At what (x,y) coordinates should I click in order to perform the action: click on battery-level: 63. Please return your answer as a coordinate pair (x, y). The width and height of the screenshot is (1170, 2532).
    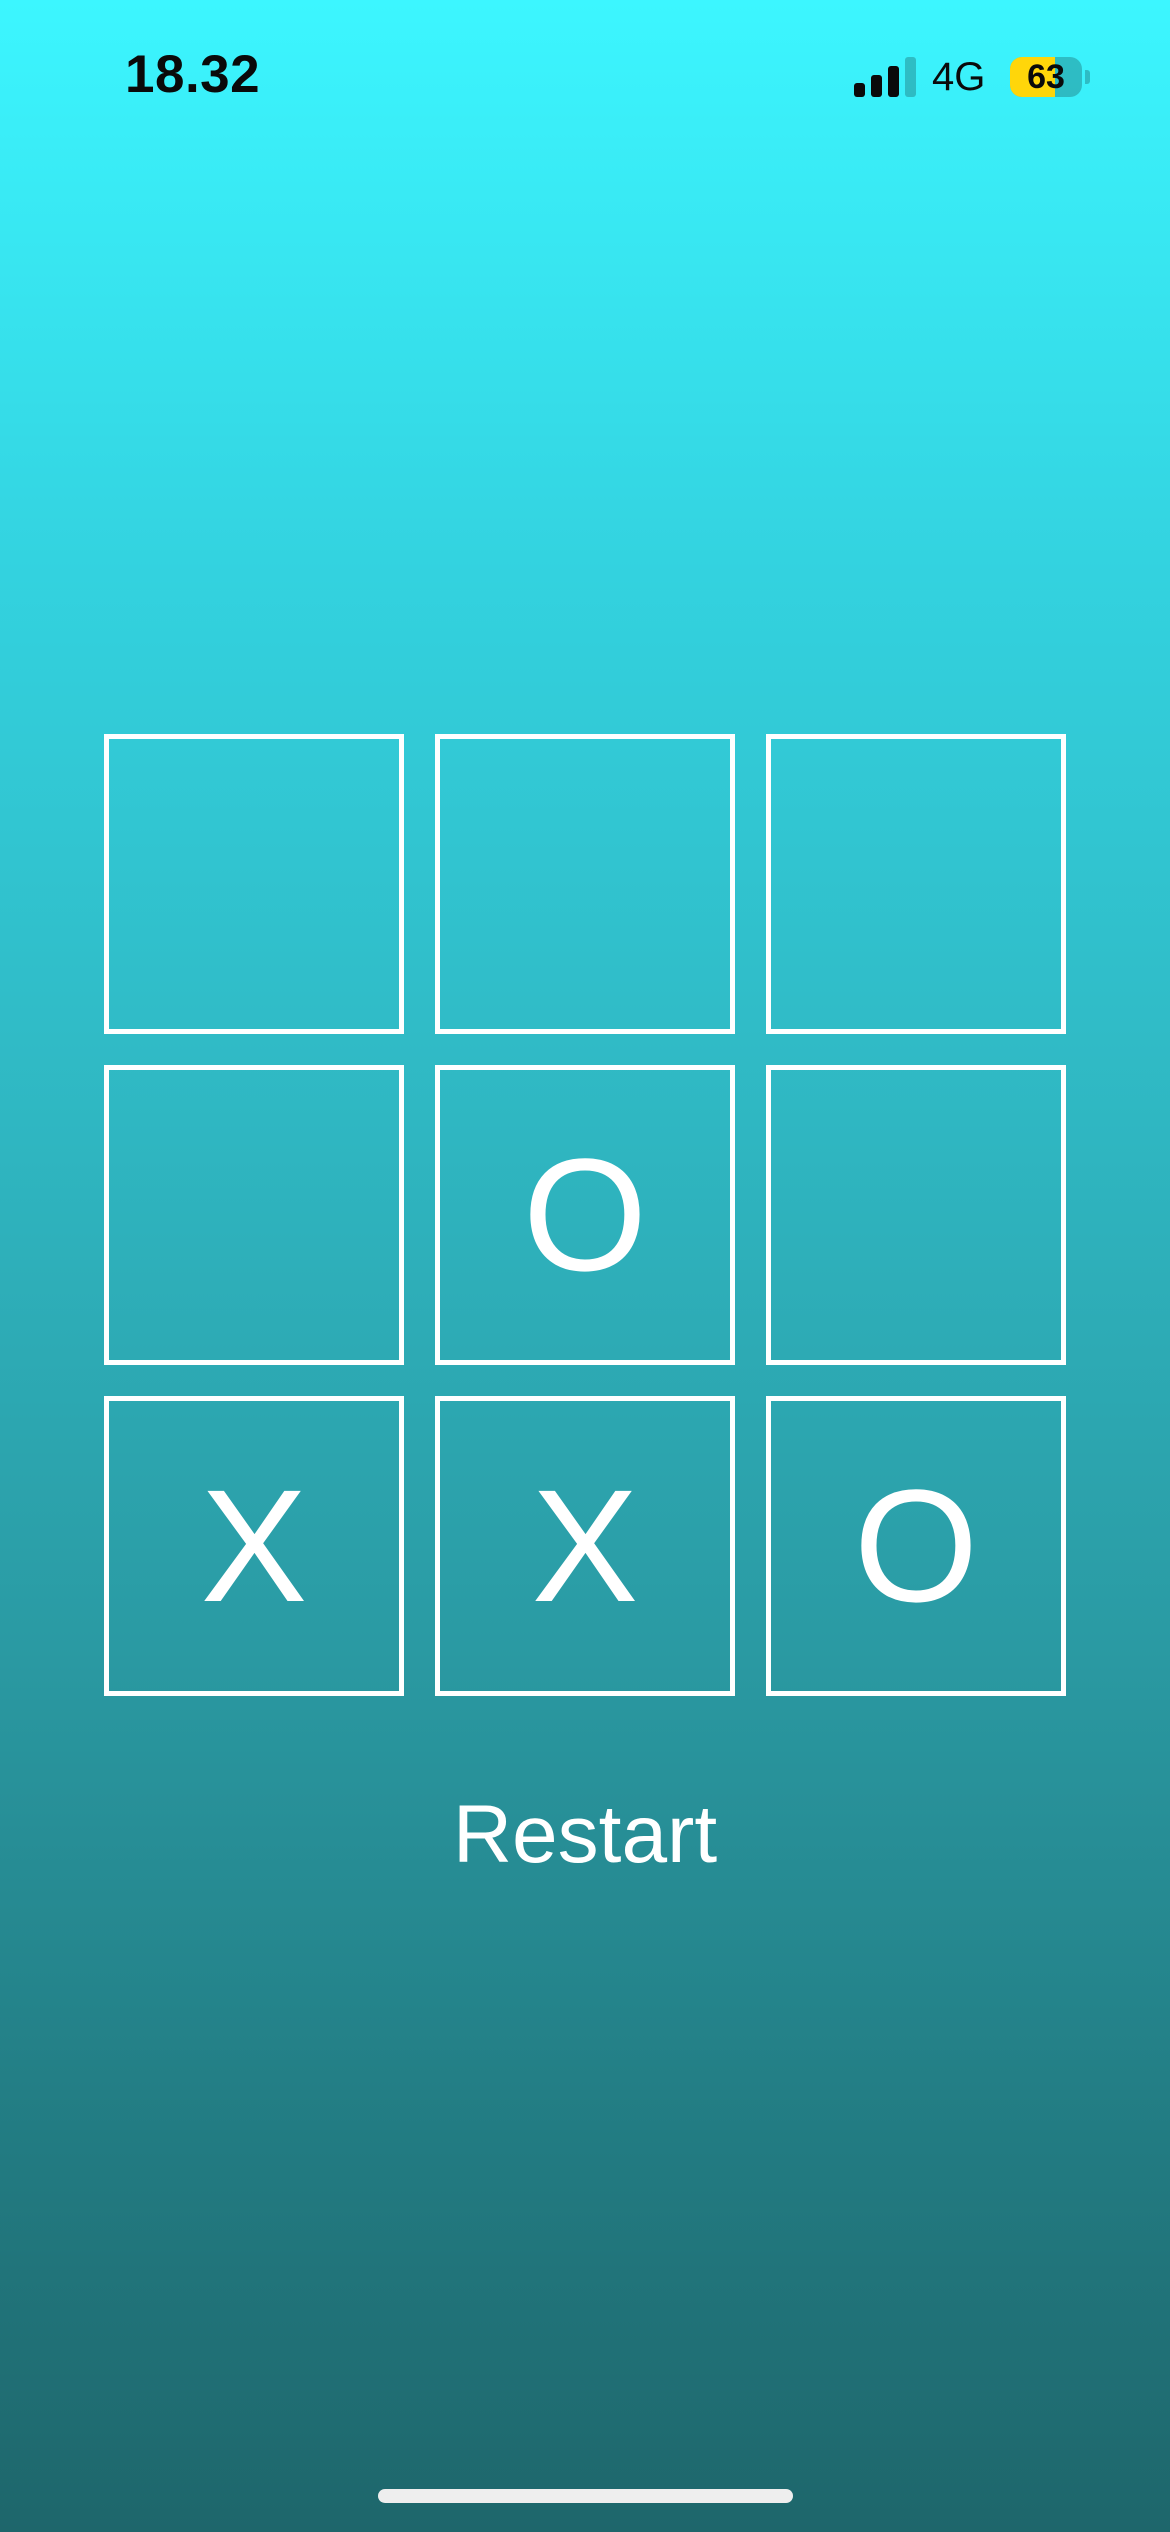
    Looking at the image, I should click on (1046, 77).